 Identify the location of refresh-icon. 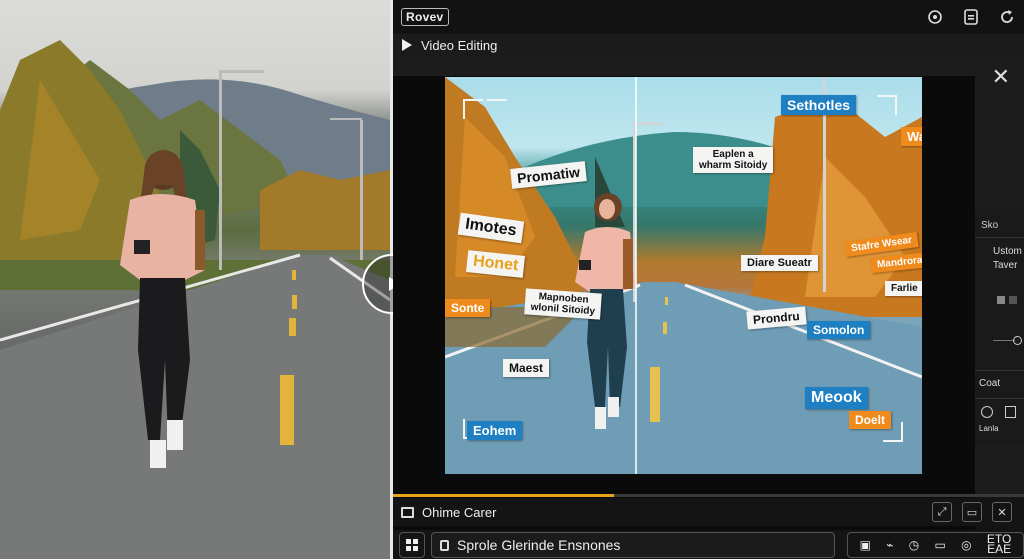
(1007, 17).